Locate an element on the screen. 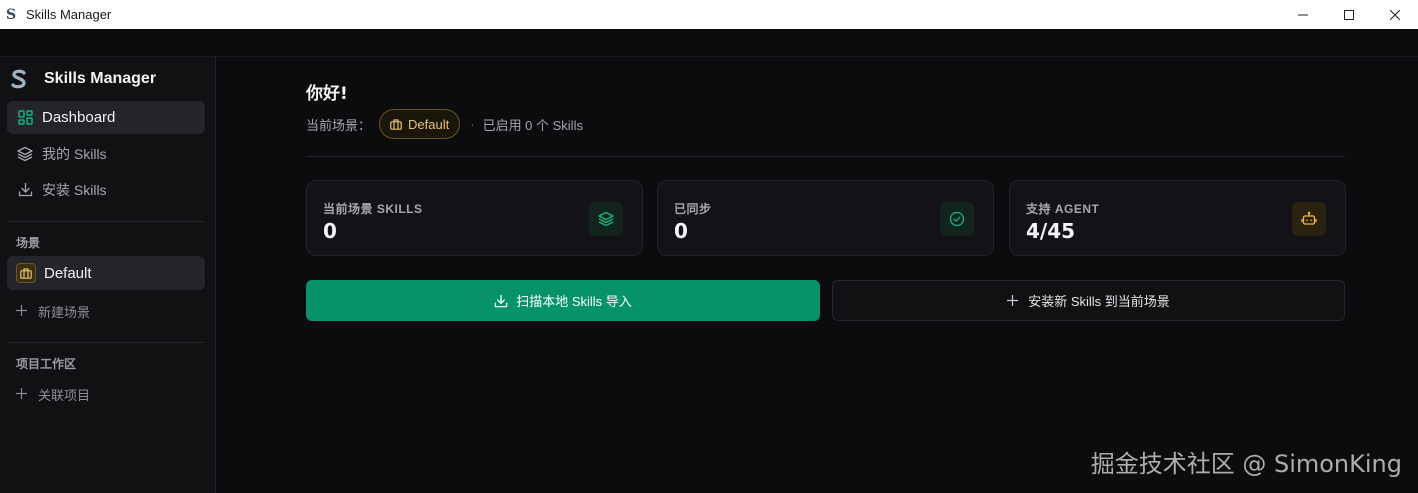 This screenshot has height=493, width=1418. new-scene-button: 新建场景 is located at coordinates (53, 311).